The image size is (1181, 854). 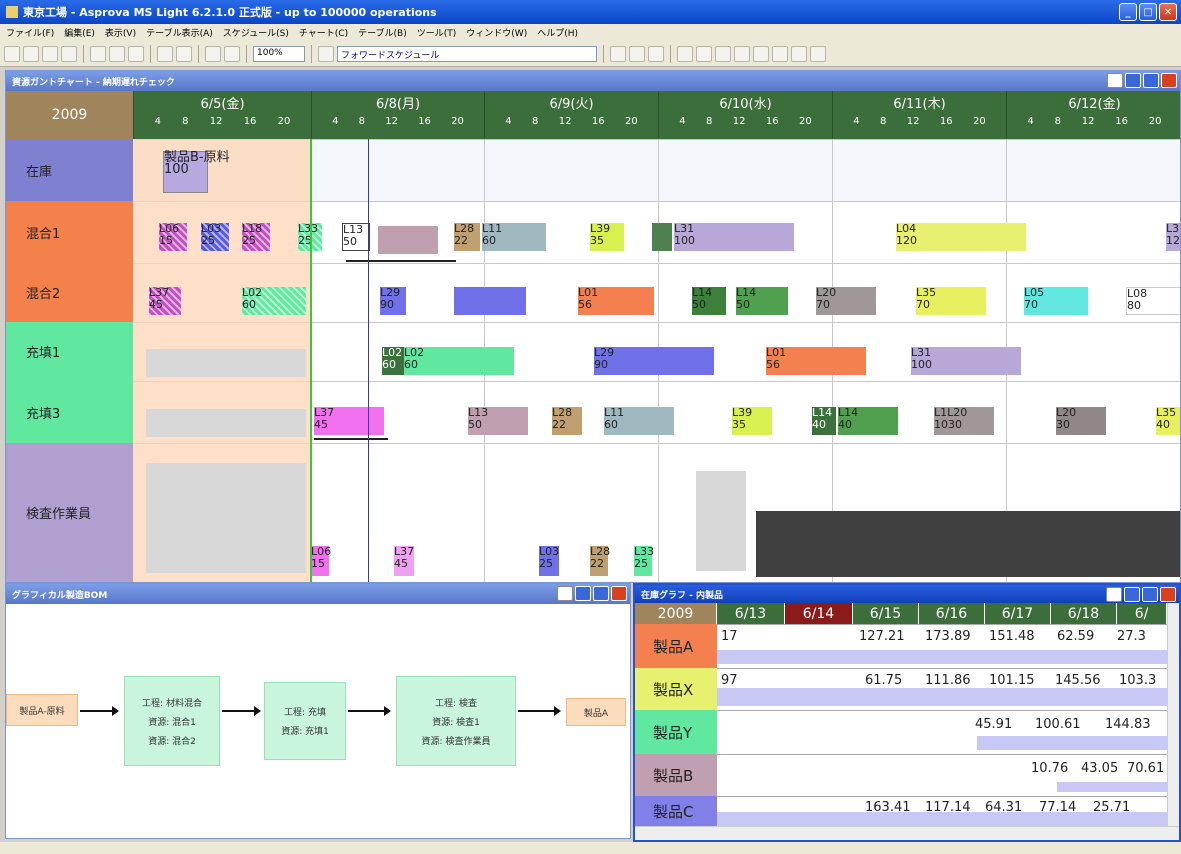 I want to click on operation-bar: L35 70, so click(x=951, y=301).